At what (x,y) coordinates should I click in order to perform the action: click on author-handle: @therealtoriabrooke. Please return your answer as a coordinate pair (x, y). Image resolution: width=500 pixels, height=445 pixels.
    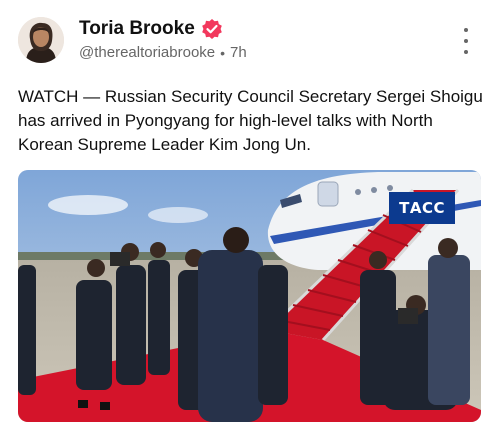
    Looking at the image, I should click on (147, 52).